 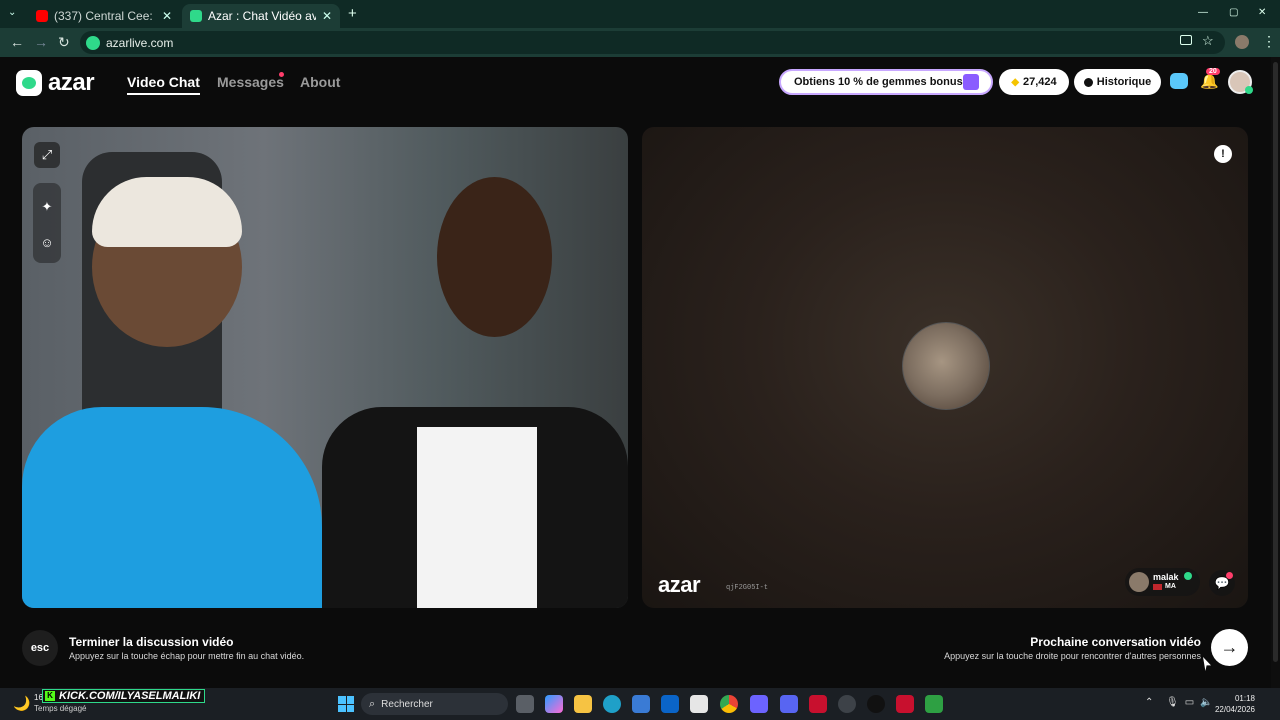 I want to click on peer-country: MA, so click(x=1170, y=586).